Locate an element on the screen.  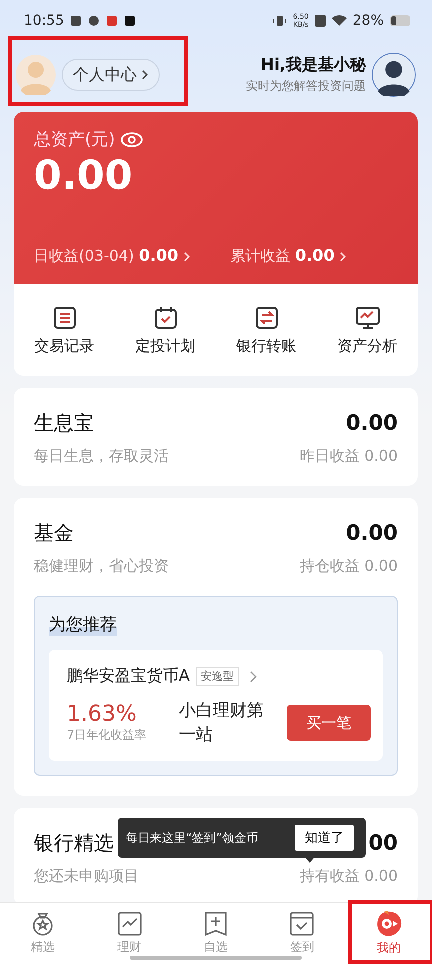
product-subtitle: 每日生息，存取灵活 is located at coordinates (101, 456).